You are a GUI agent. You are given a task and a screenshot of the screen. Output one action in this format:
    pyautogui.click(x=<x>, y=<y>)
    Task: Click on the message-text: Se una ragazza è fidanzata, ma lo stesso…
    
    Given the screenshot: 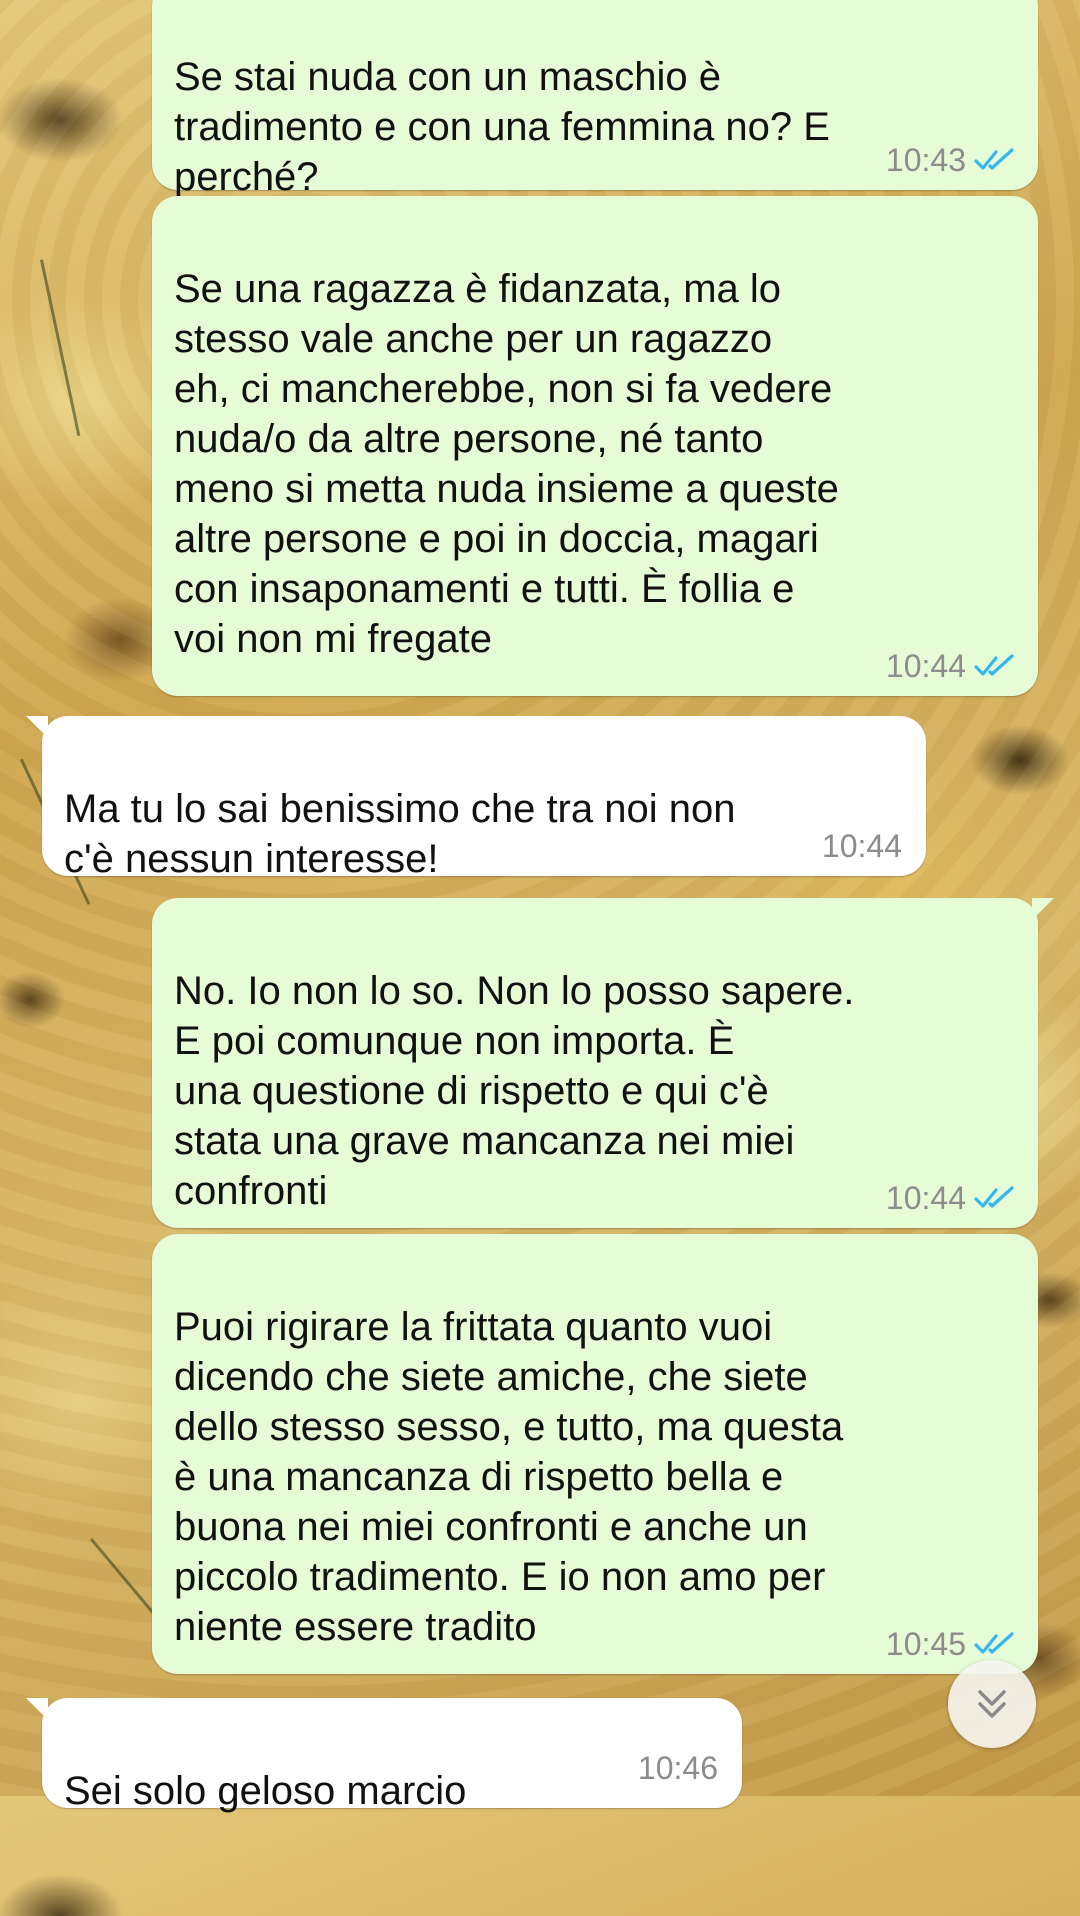 What is the action you would take?
    pyautogui.click(x=506, y=464)
    